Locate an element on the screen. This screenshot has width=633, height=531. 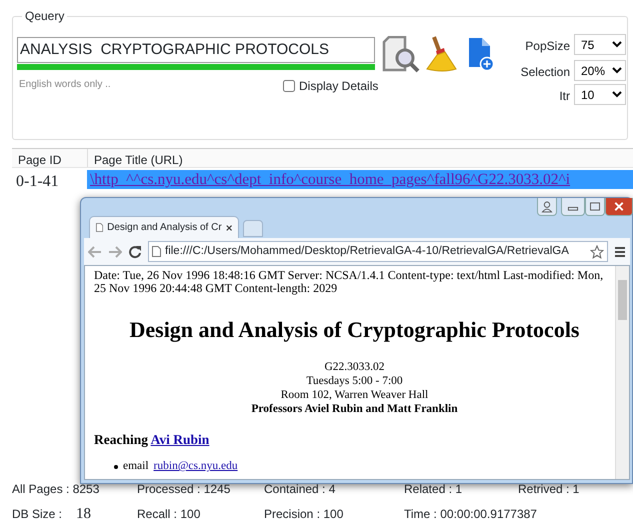
option-dropdown: 75 is located at coordinates (600, 44).